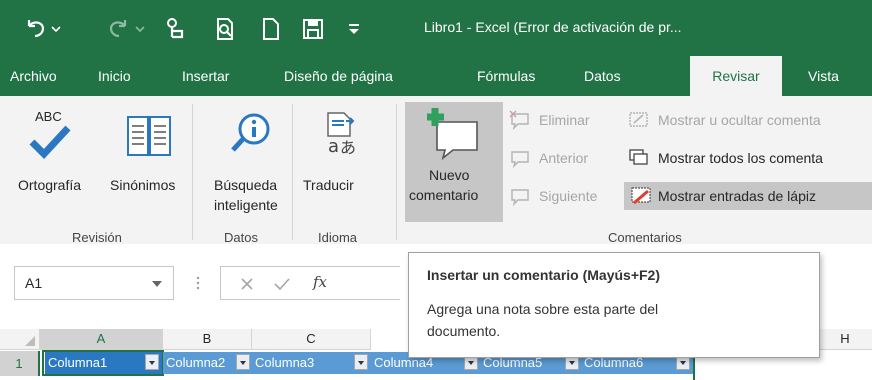 The width and height of the screenshot is (872, 380). I want to click on spelling-label: Ortografía, so click(50, 185).